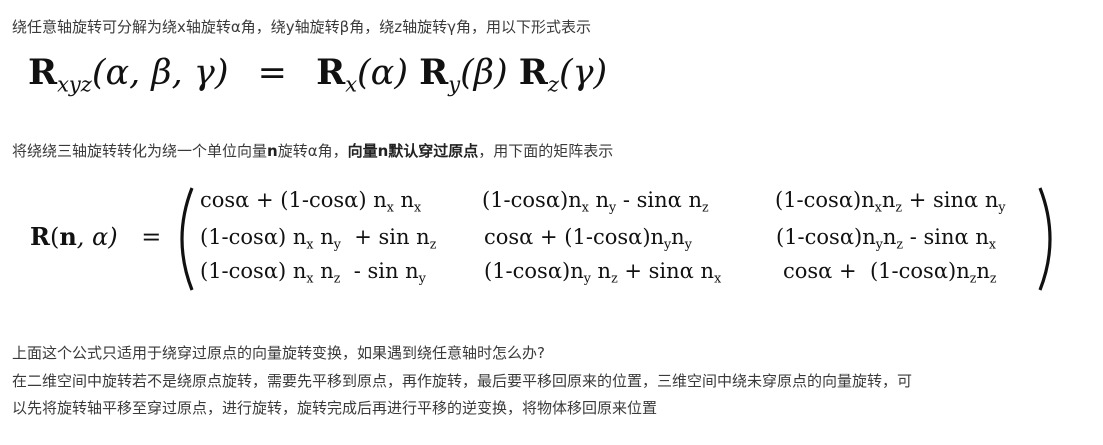 This screenshot has width=1103, height=445. What do you see at coordinates (313, 272) in the screenshot?
I see `matrix-cell-r3c1: (1-cosα) nx nz - sin ny` at bounding box center [313, 272].